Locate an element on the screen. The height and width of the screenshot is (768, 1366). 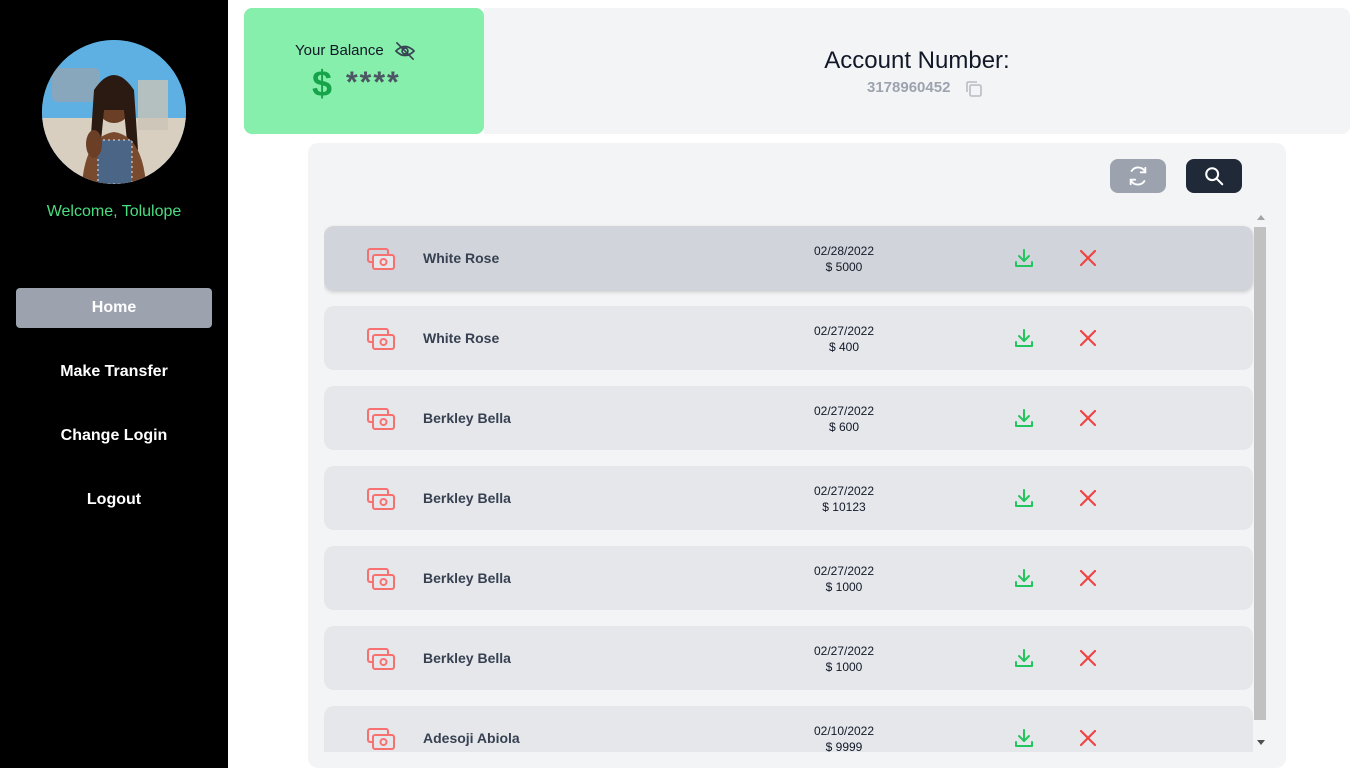
transaction-meta: 02/27/2022 $ 10123 is located at coordinates (844, 499).